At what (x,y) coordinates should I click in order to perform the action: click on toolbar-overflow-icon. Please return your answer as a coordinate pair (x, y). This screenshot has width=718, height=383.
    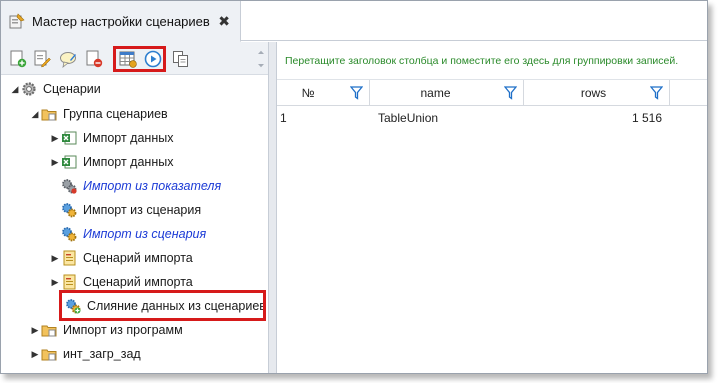
    Looking at the image, I should click on (261, 59).